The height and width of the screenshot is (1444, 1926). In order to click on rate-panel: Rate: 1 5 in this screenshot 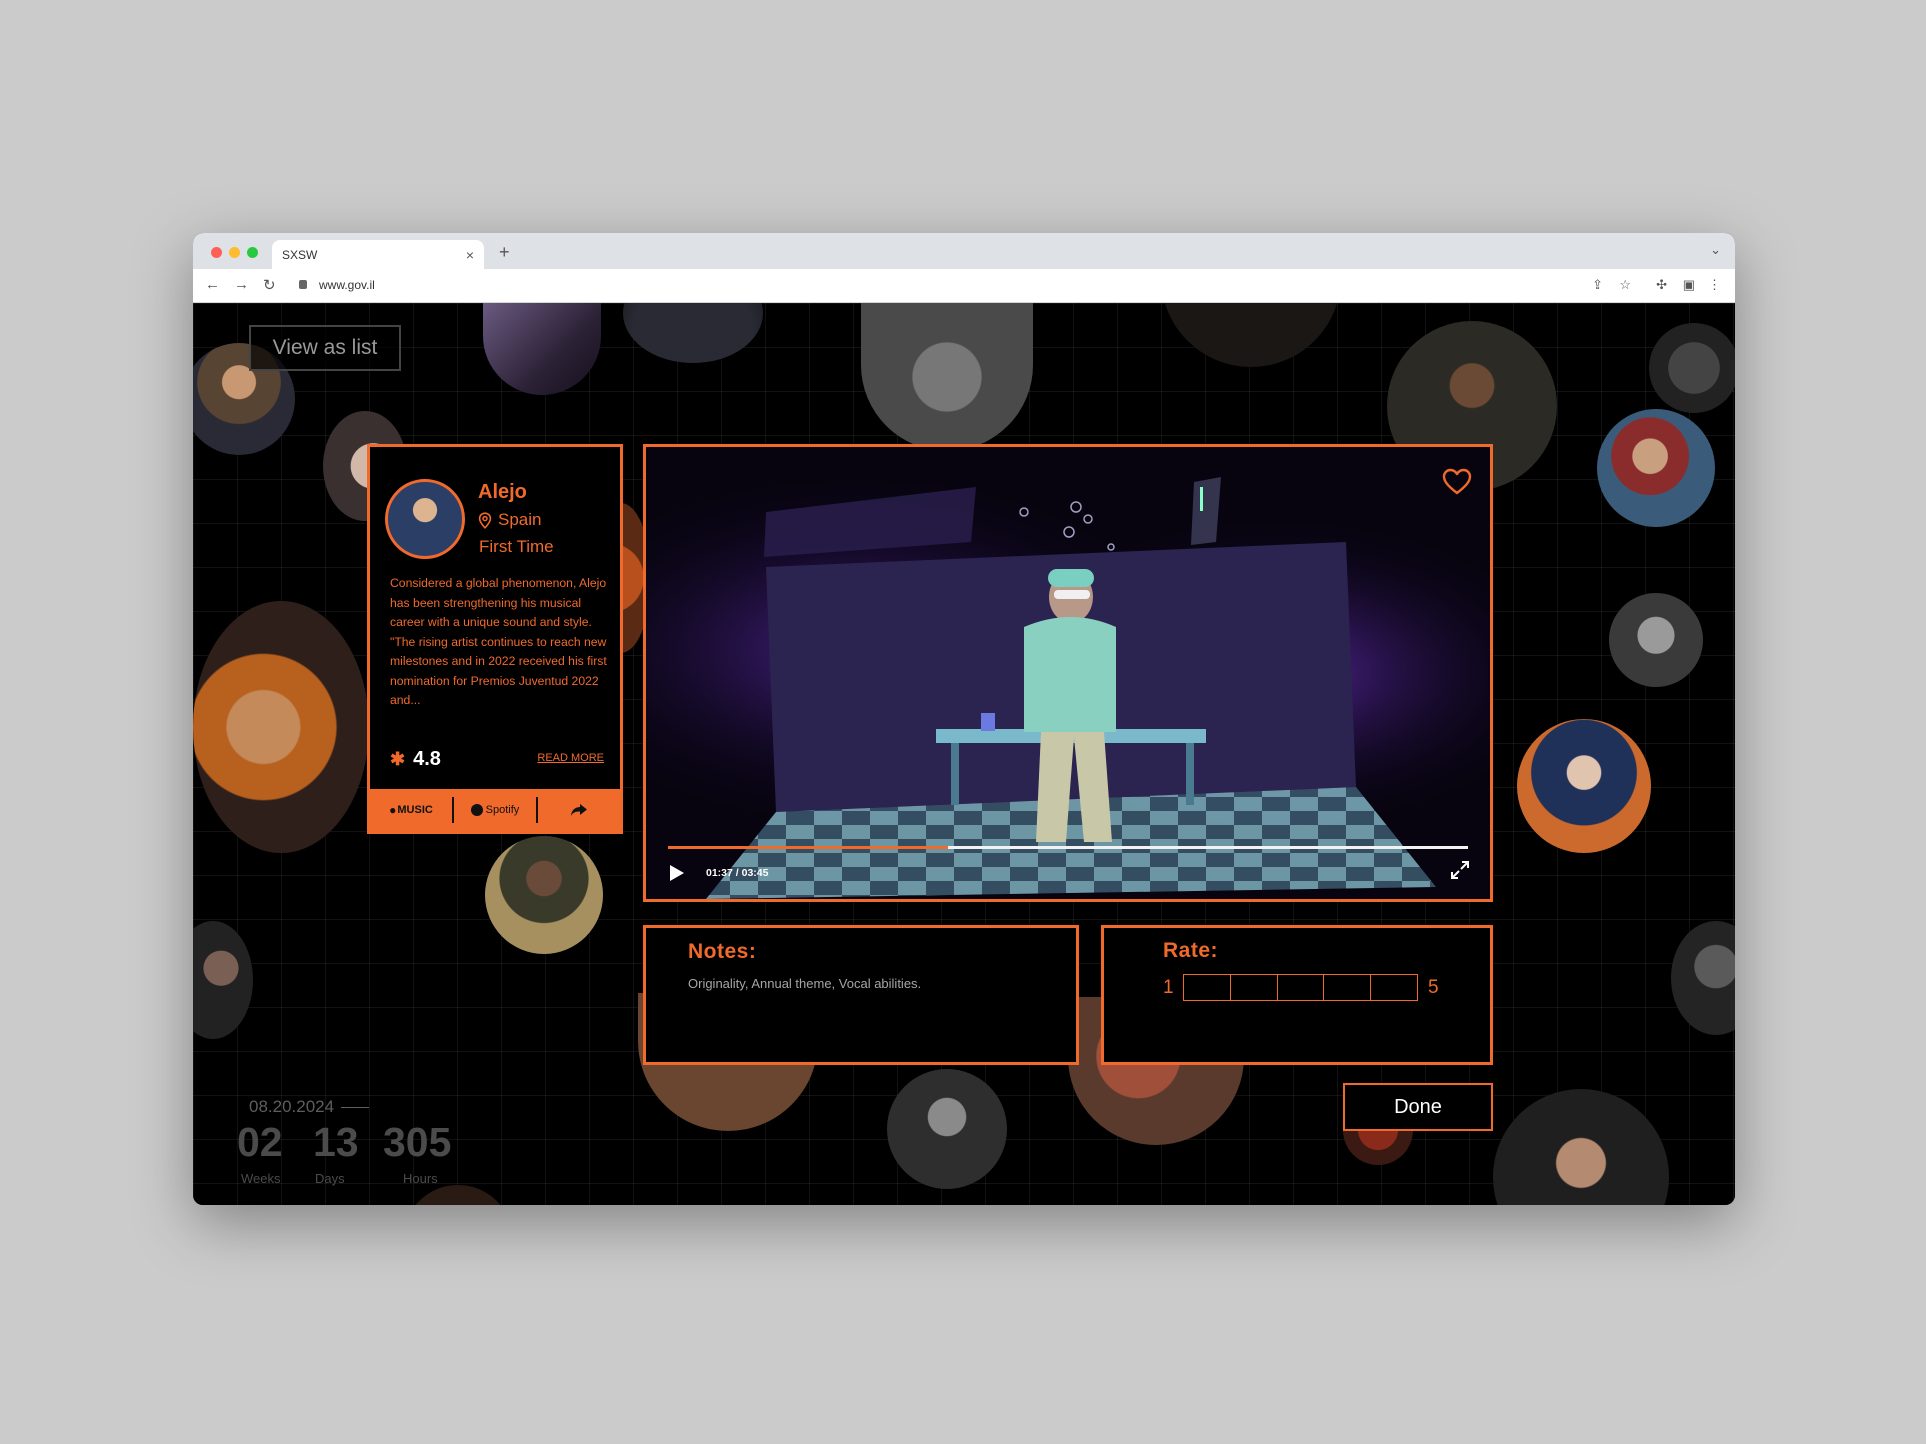, I will do `click(1297, 995)`.